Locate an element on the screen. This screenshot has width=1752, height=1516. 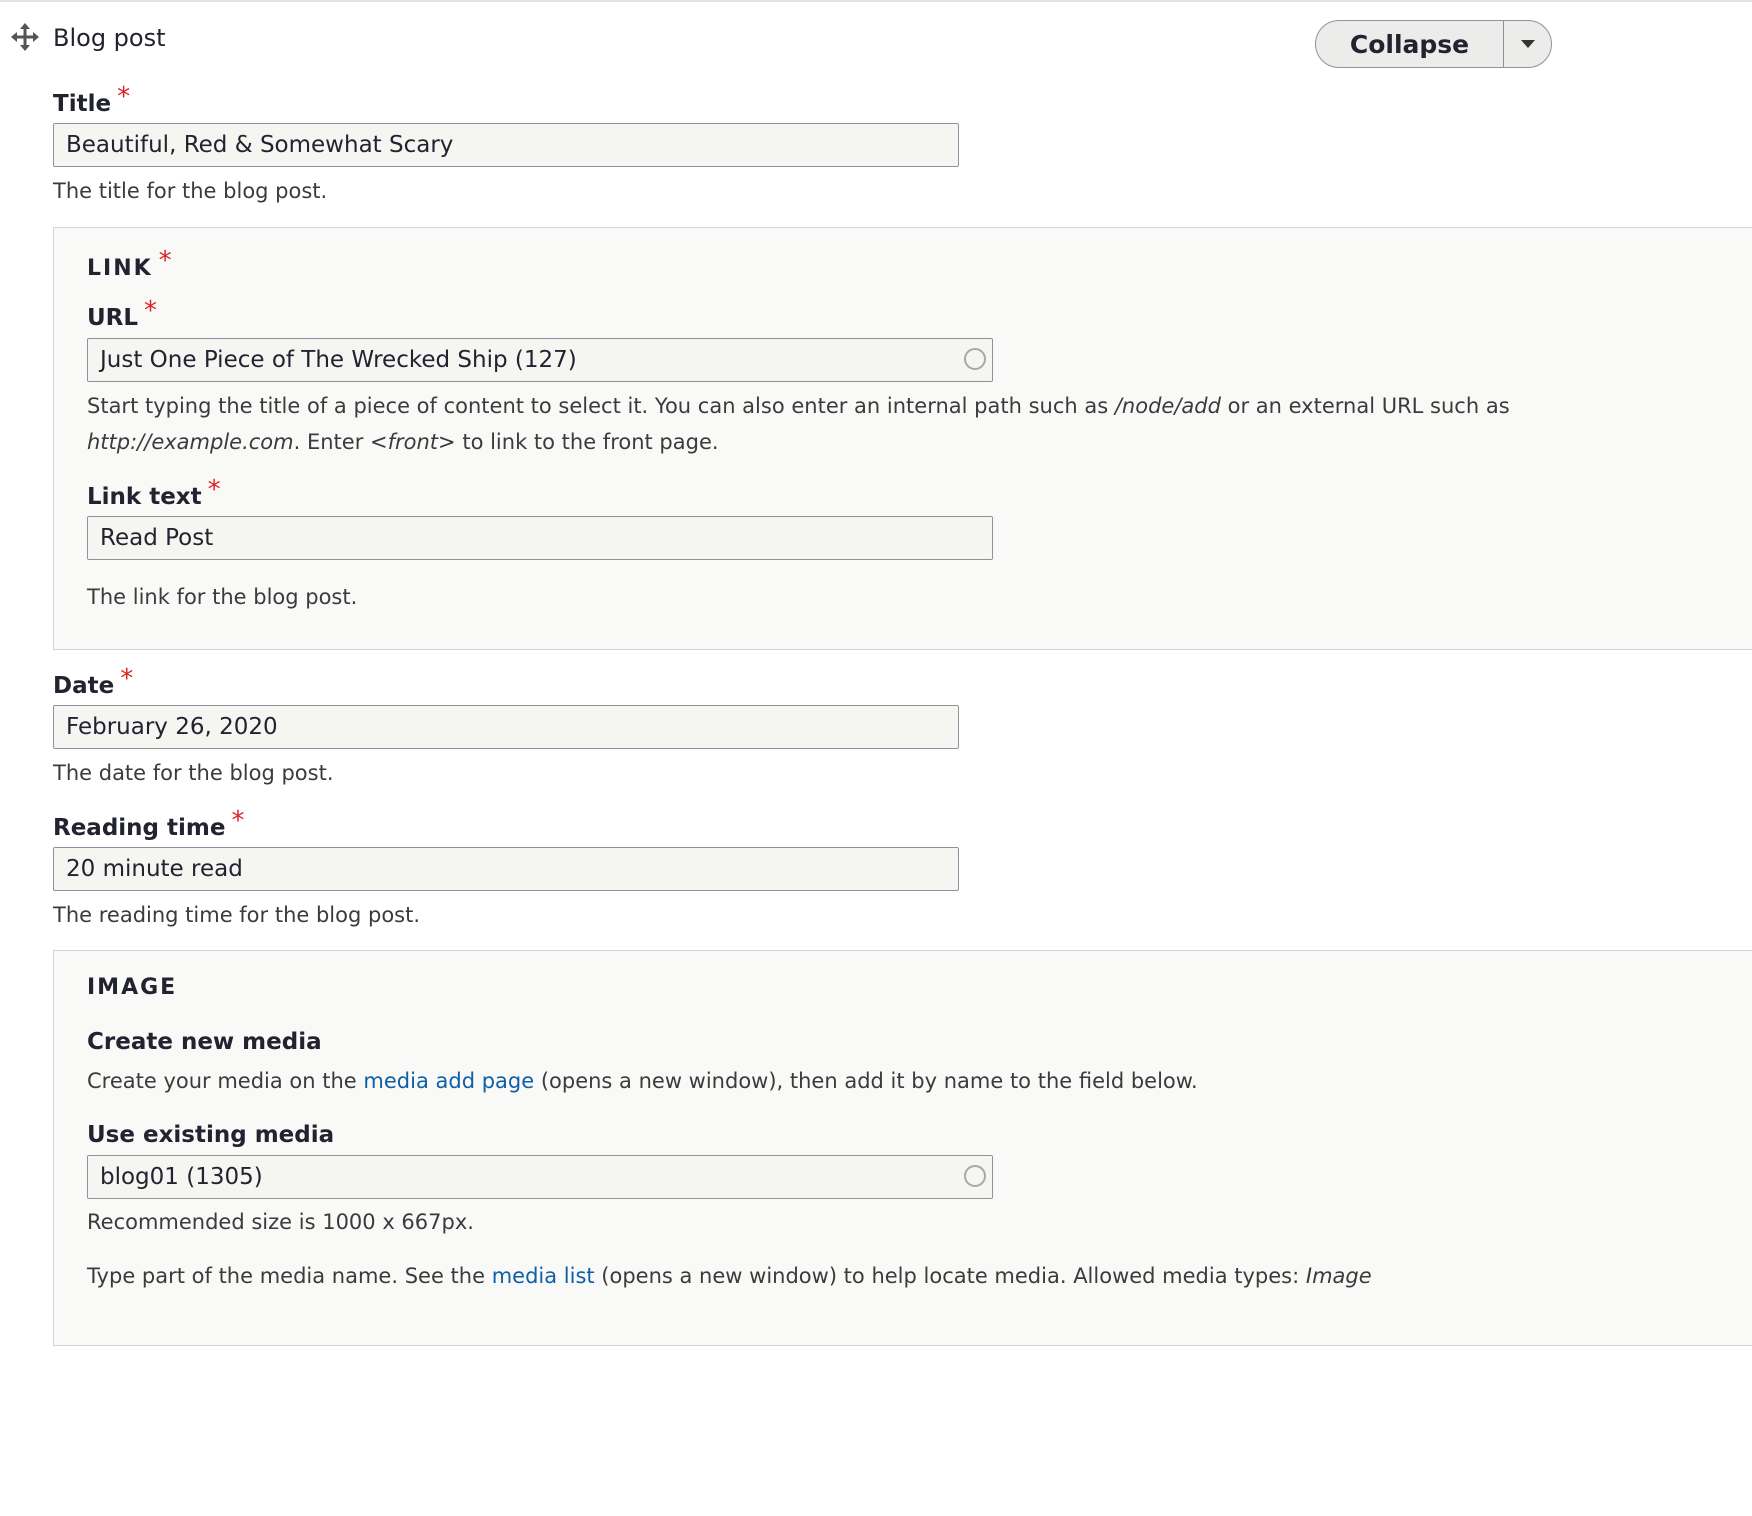
url-label: URL * is located at coordinates (122, 314).